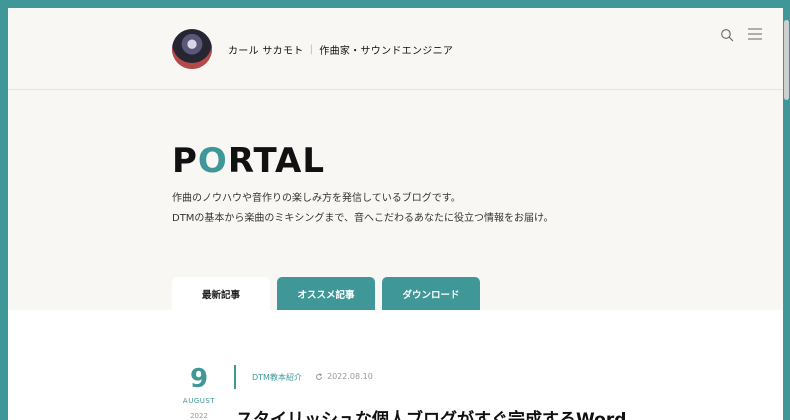 Image resolution: width=790 pixels, height=420 pixels. Describe the element at coordinates (386, 51) in the screenshot. I see `author-role: 作曲家・サウンドエンジニア` at that location.